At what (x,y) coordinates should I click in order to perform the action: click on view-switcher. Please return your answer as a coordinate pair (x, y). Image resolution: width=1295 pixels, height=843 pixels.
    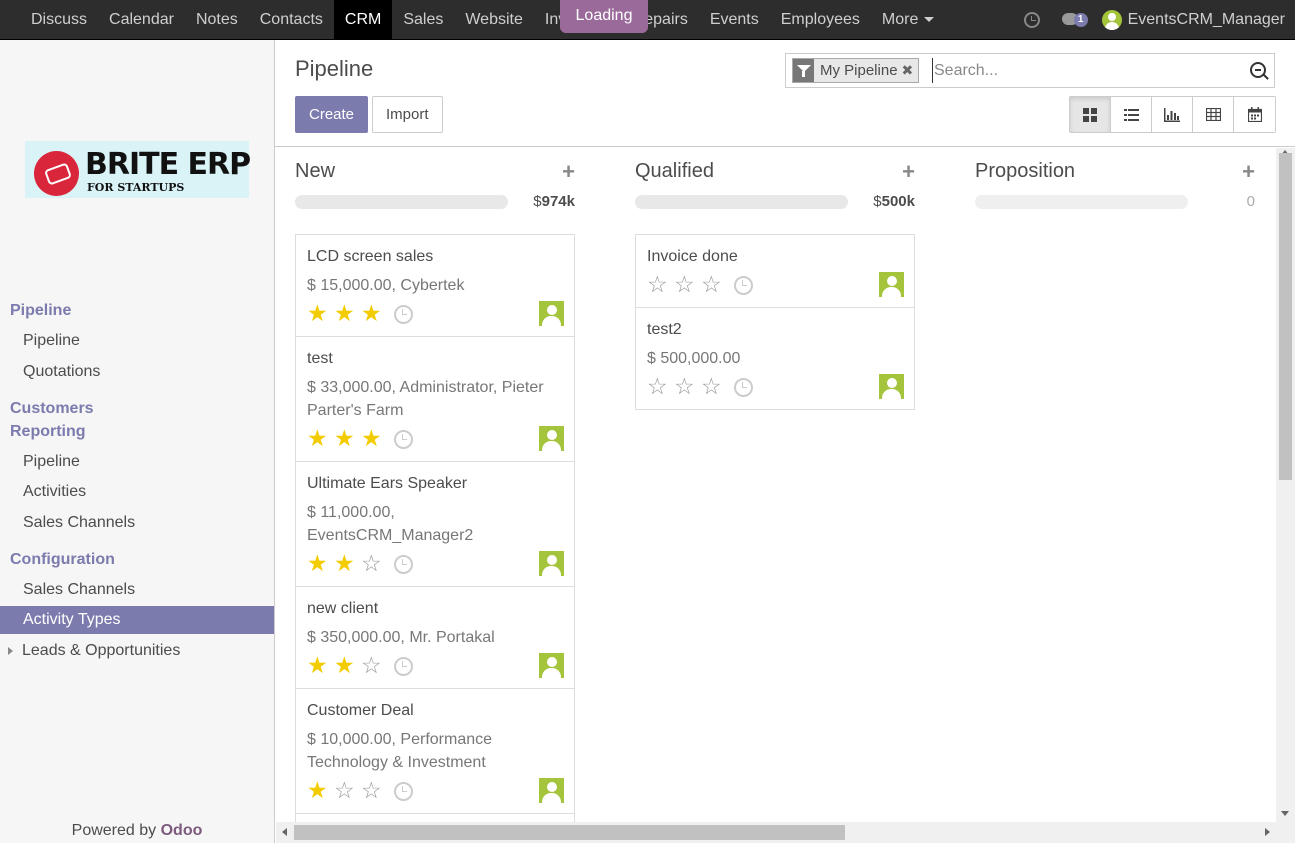
    Looking at the image, I should click on (1172, 114).